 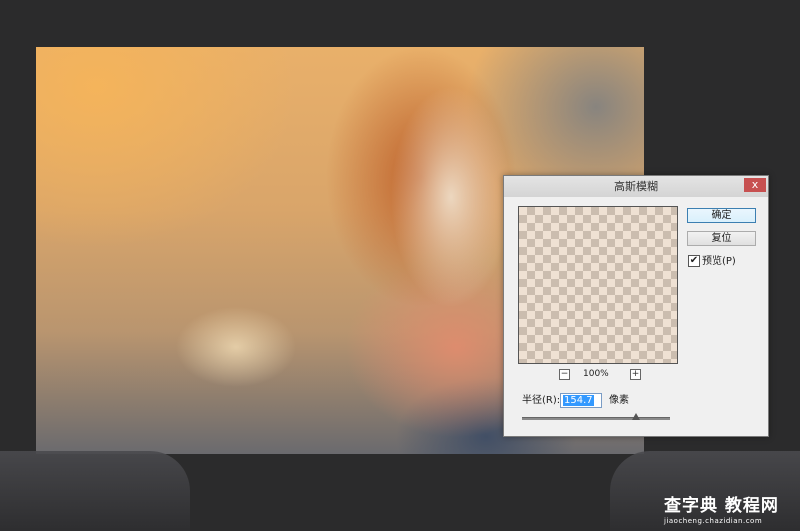 I want to click on zoom-in-button: +, so click(x=635, y=374).